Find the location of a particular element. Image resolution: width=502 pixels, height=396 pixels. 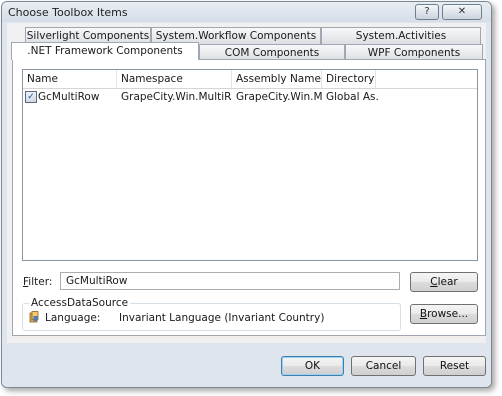

button-bar: OK Cancel Reset is located at coordinates (246, 365).